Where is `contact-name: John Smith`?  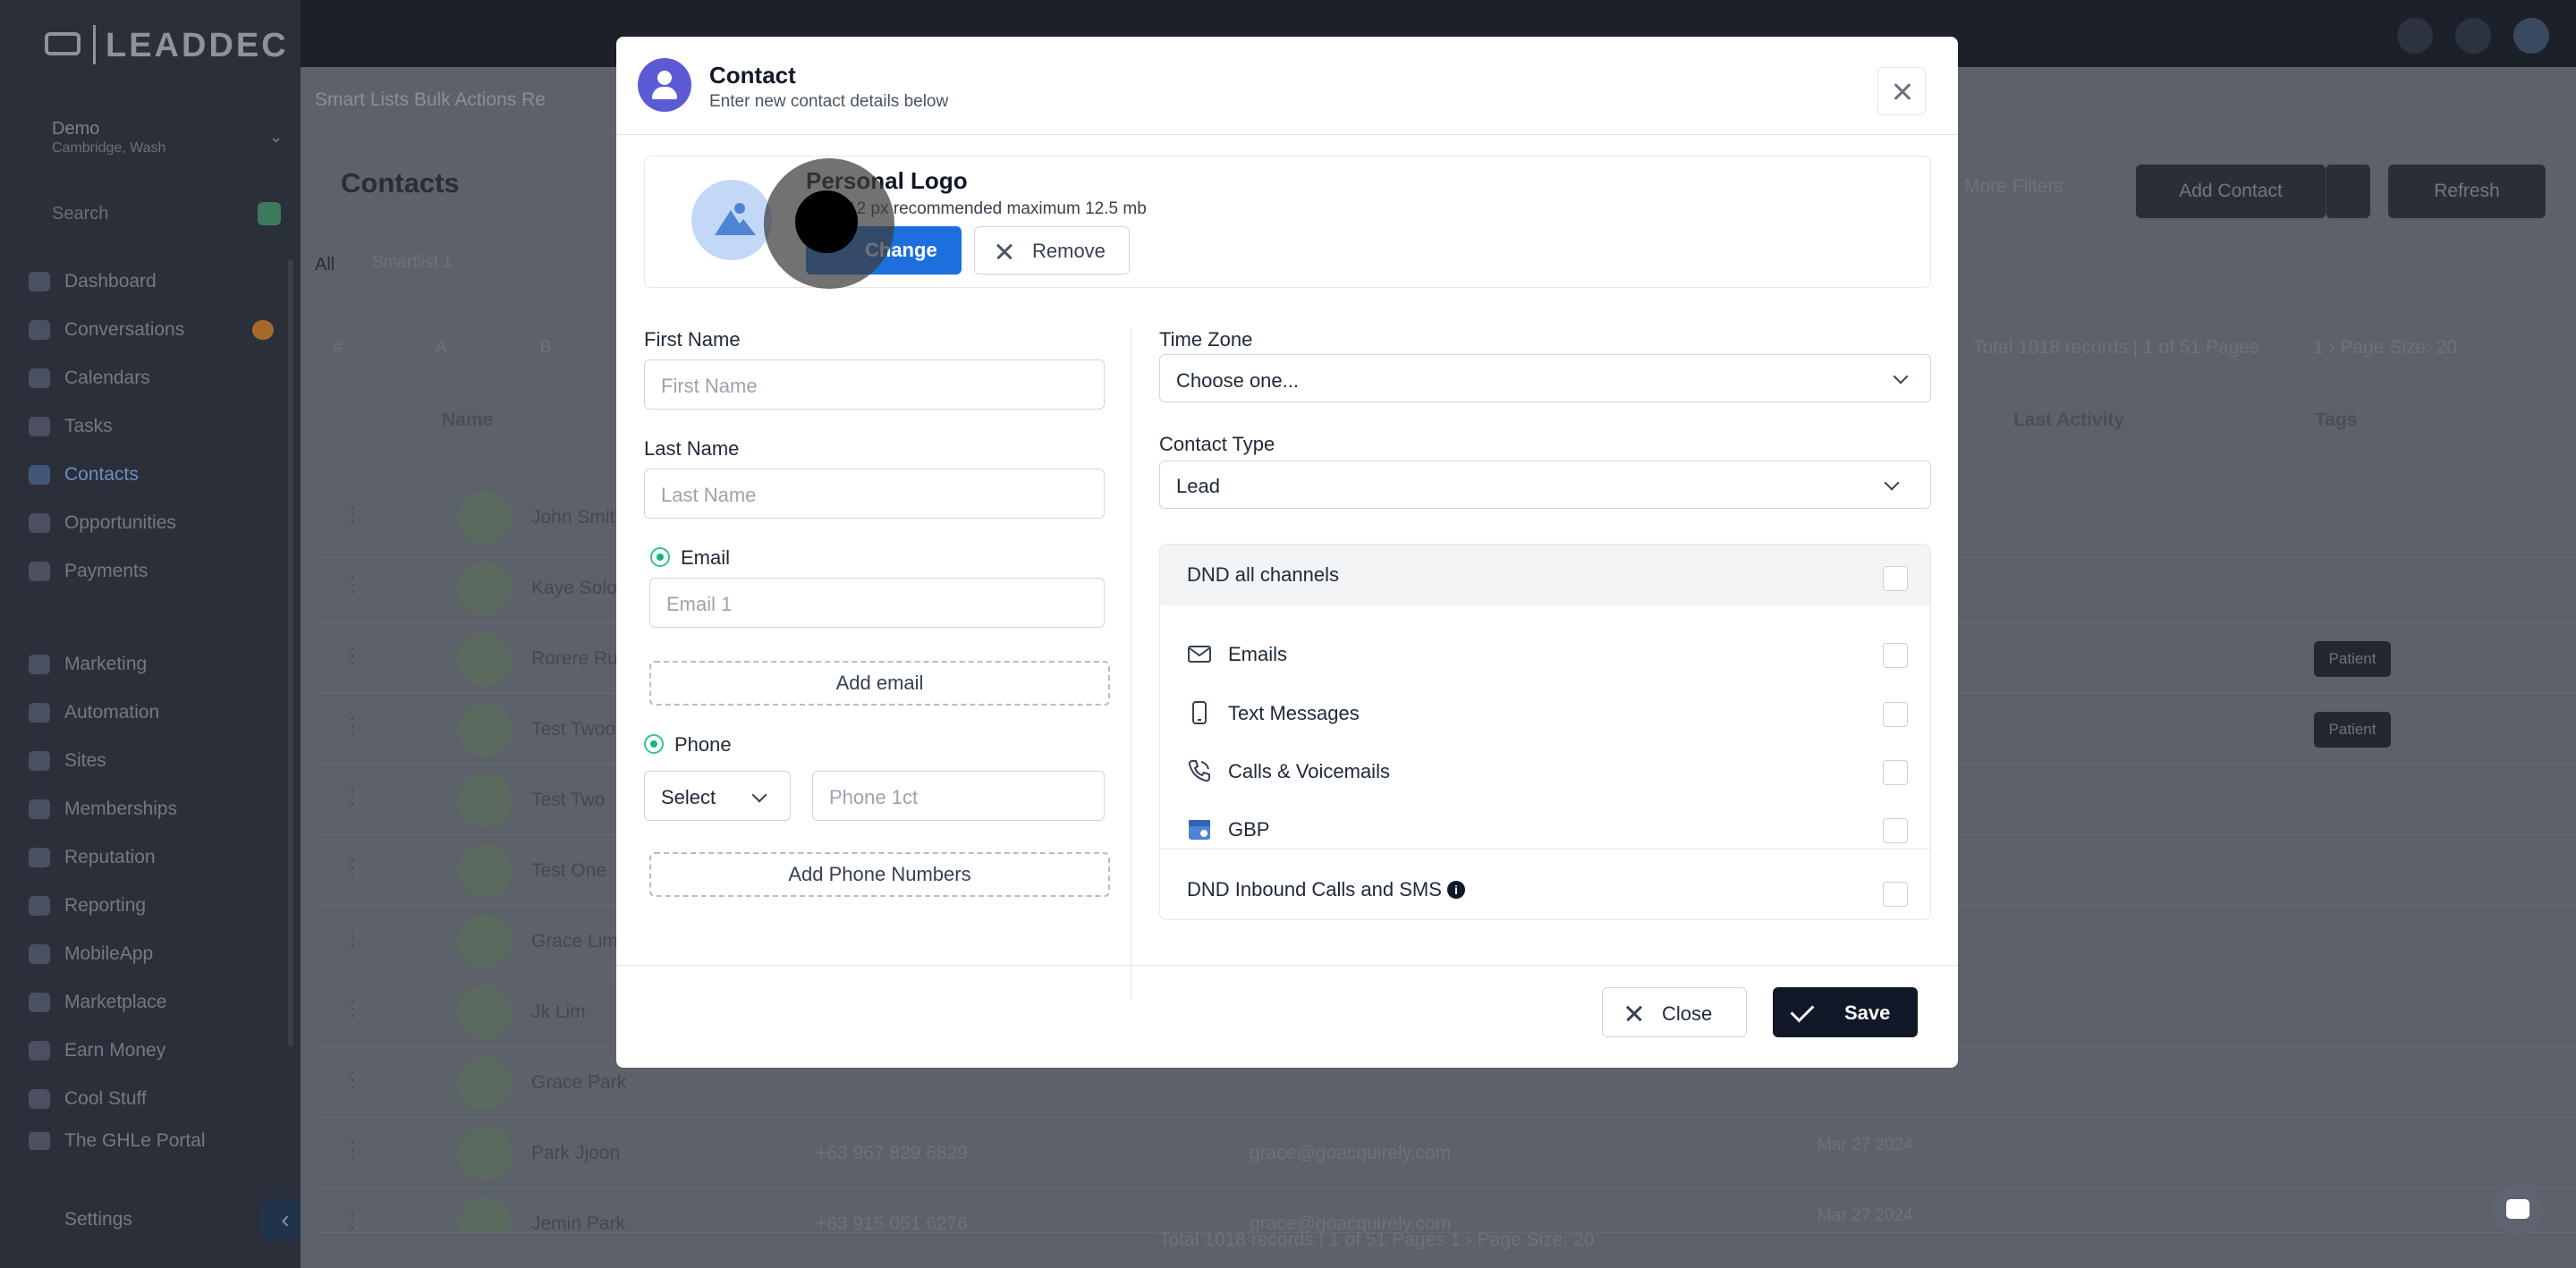 contact-name: John Smith is located at coordinates (578, 517).